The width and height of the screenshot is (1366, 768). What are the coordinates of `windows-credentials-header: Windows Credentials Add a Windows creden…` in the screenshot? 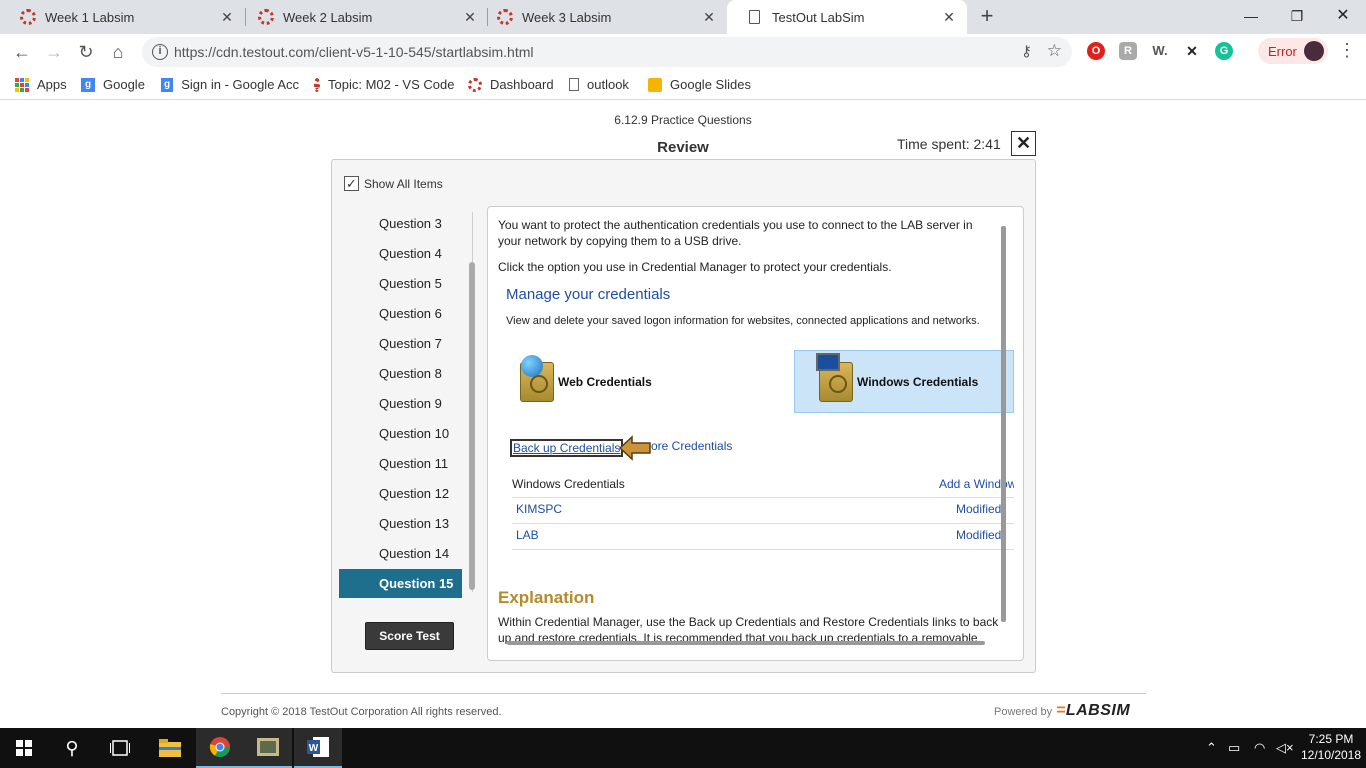 It's located at (763, 487).